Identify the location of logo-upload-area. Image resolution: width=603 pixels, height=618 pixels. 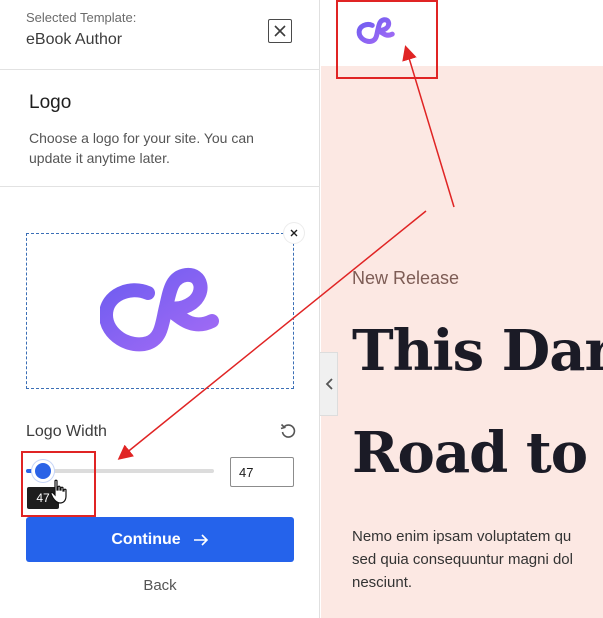
(160, 311).